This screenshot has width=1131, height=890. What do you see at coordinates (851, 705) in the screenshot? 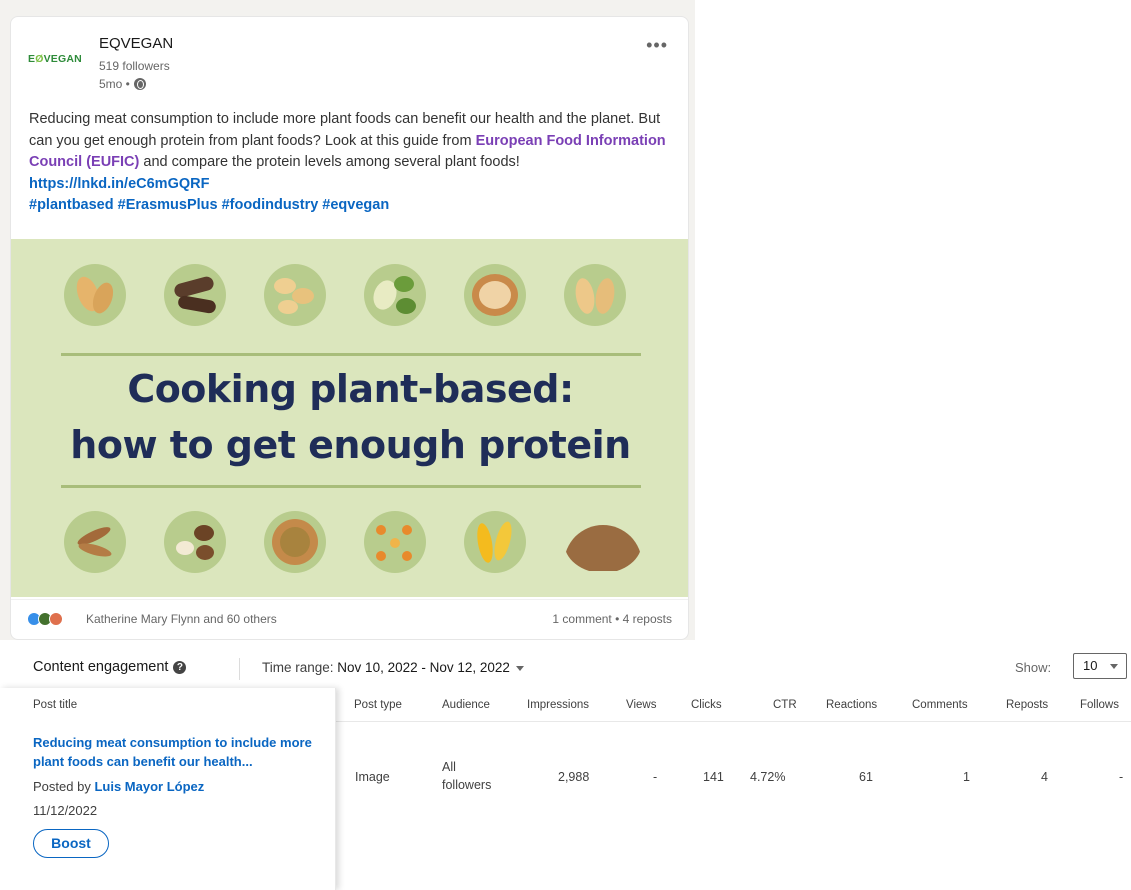
I see `col-reactions: Reactions` at bounding box center [851, 705].